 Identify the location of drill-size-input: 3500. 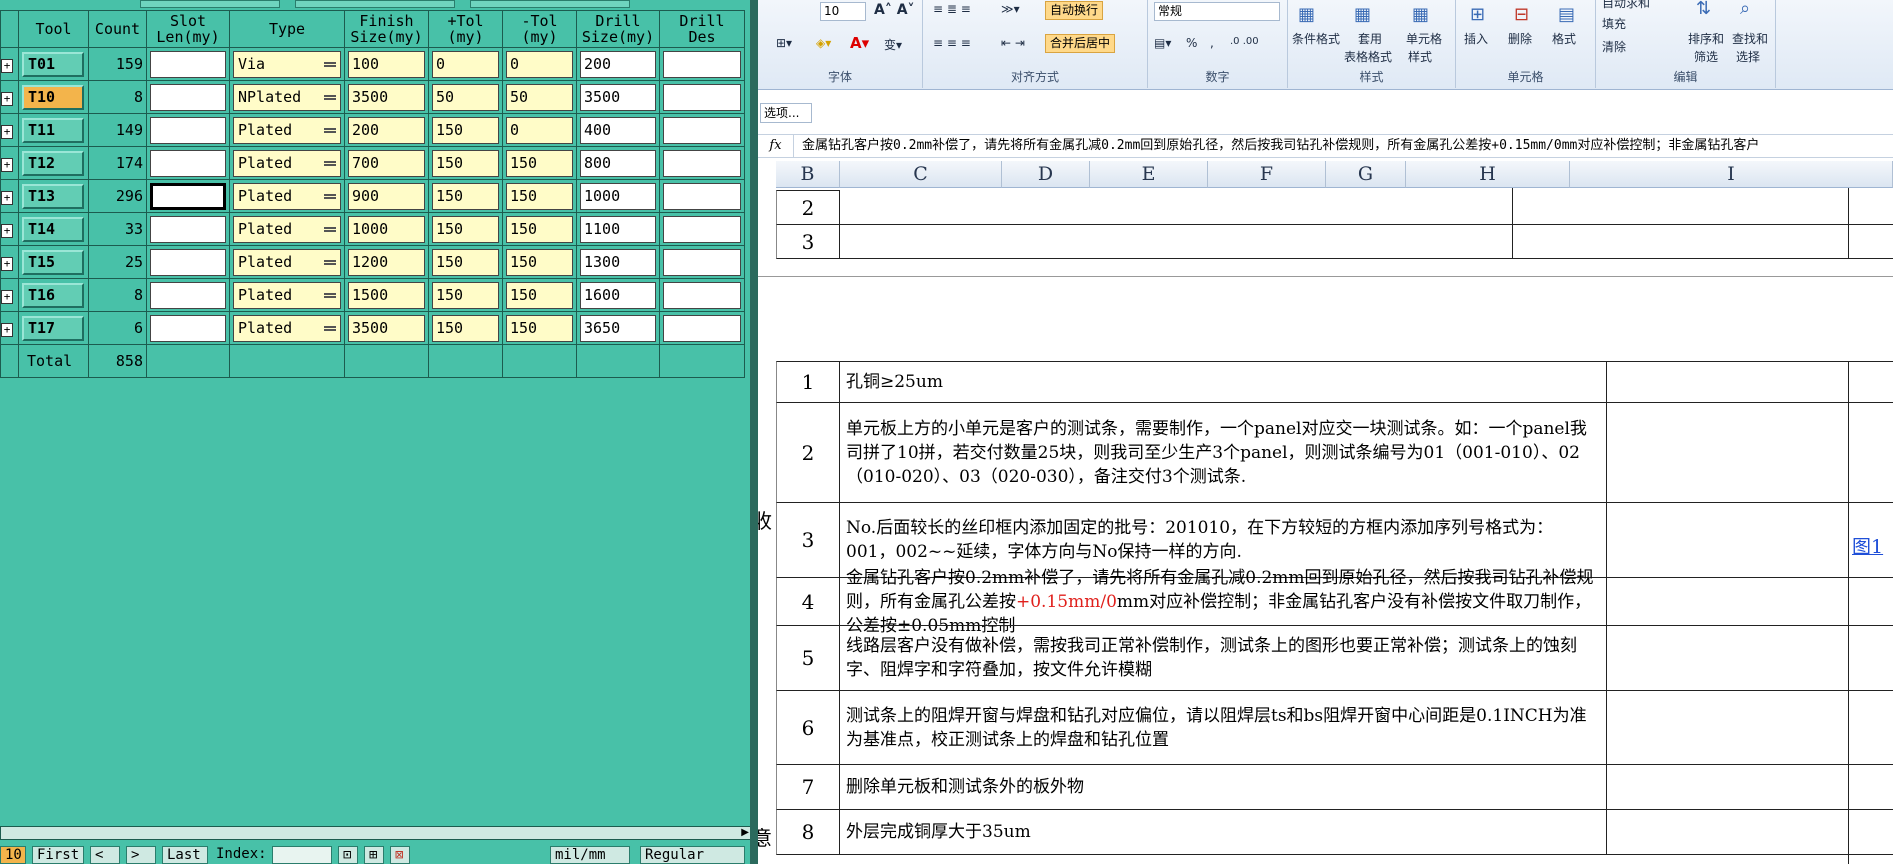
(618, 97).